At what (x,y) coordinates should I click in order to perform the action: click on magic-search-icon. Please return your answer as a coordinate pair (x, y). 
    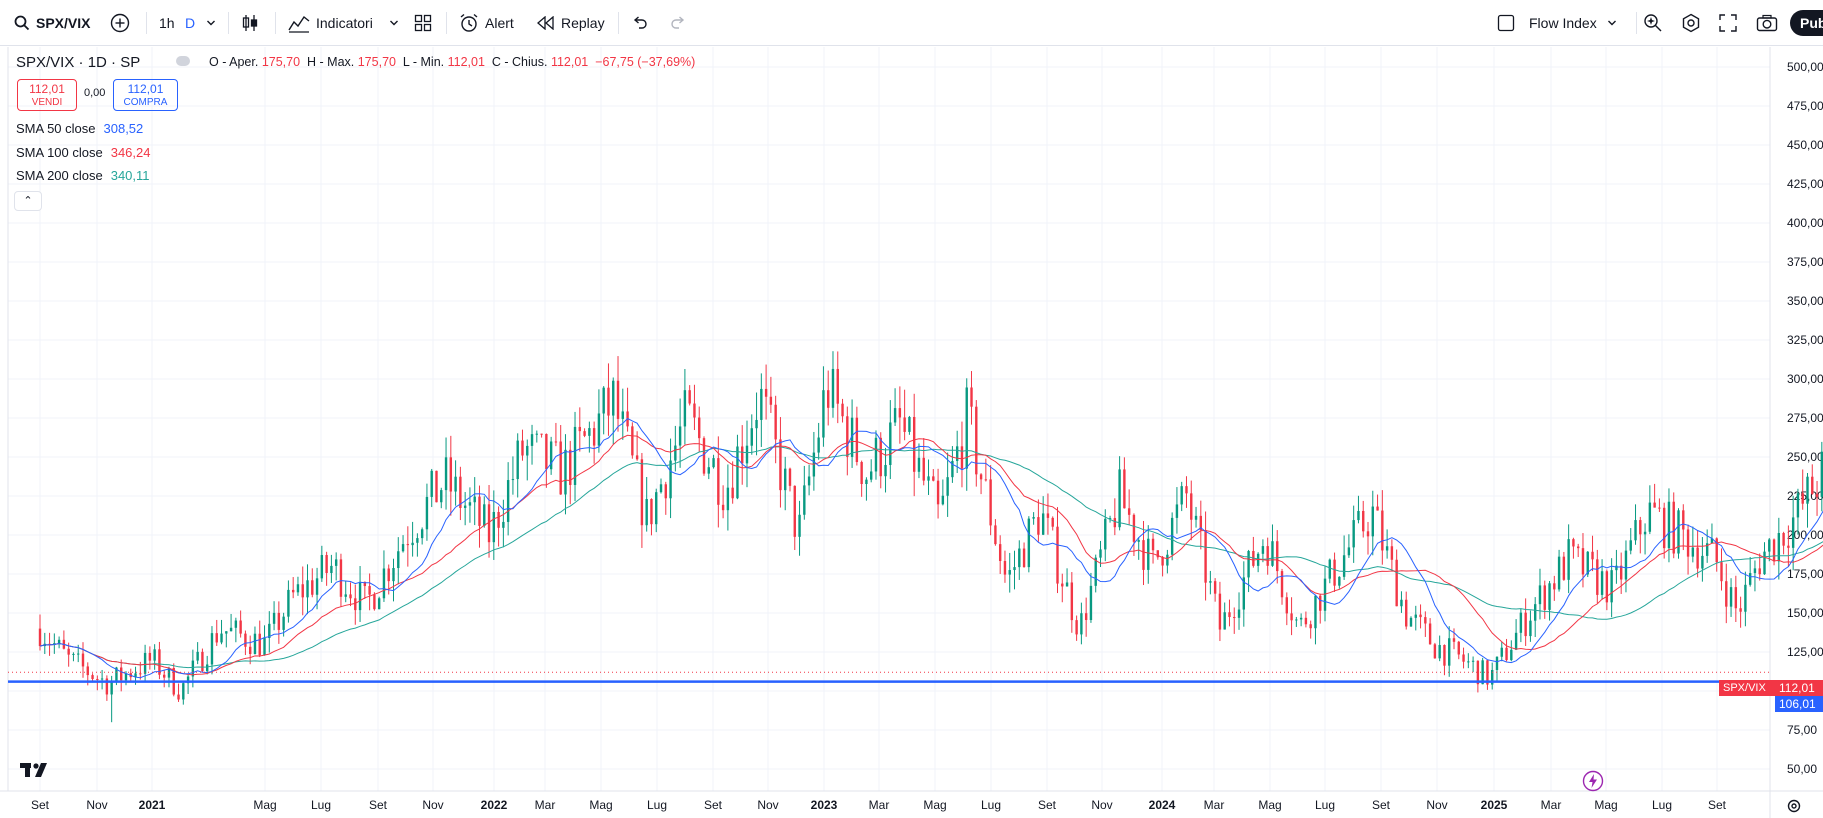
    Looking at the image, I should click on (1653, 23).